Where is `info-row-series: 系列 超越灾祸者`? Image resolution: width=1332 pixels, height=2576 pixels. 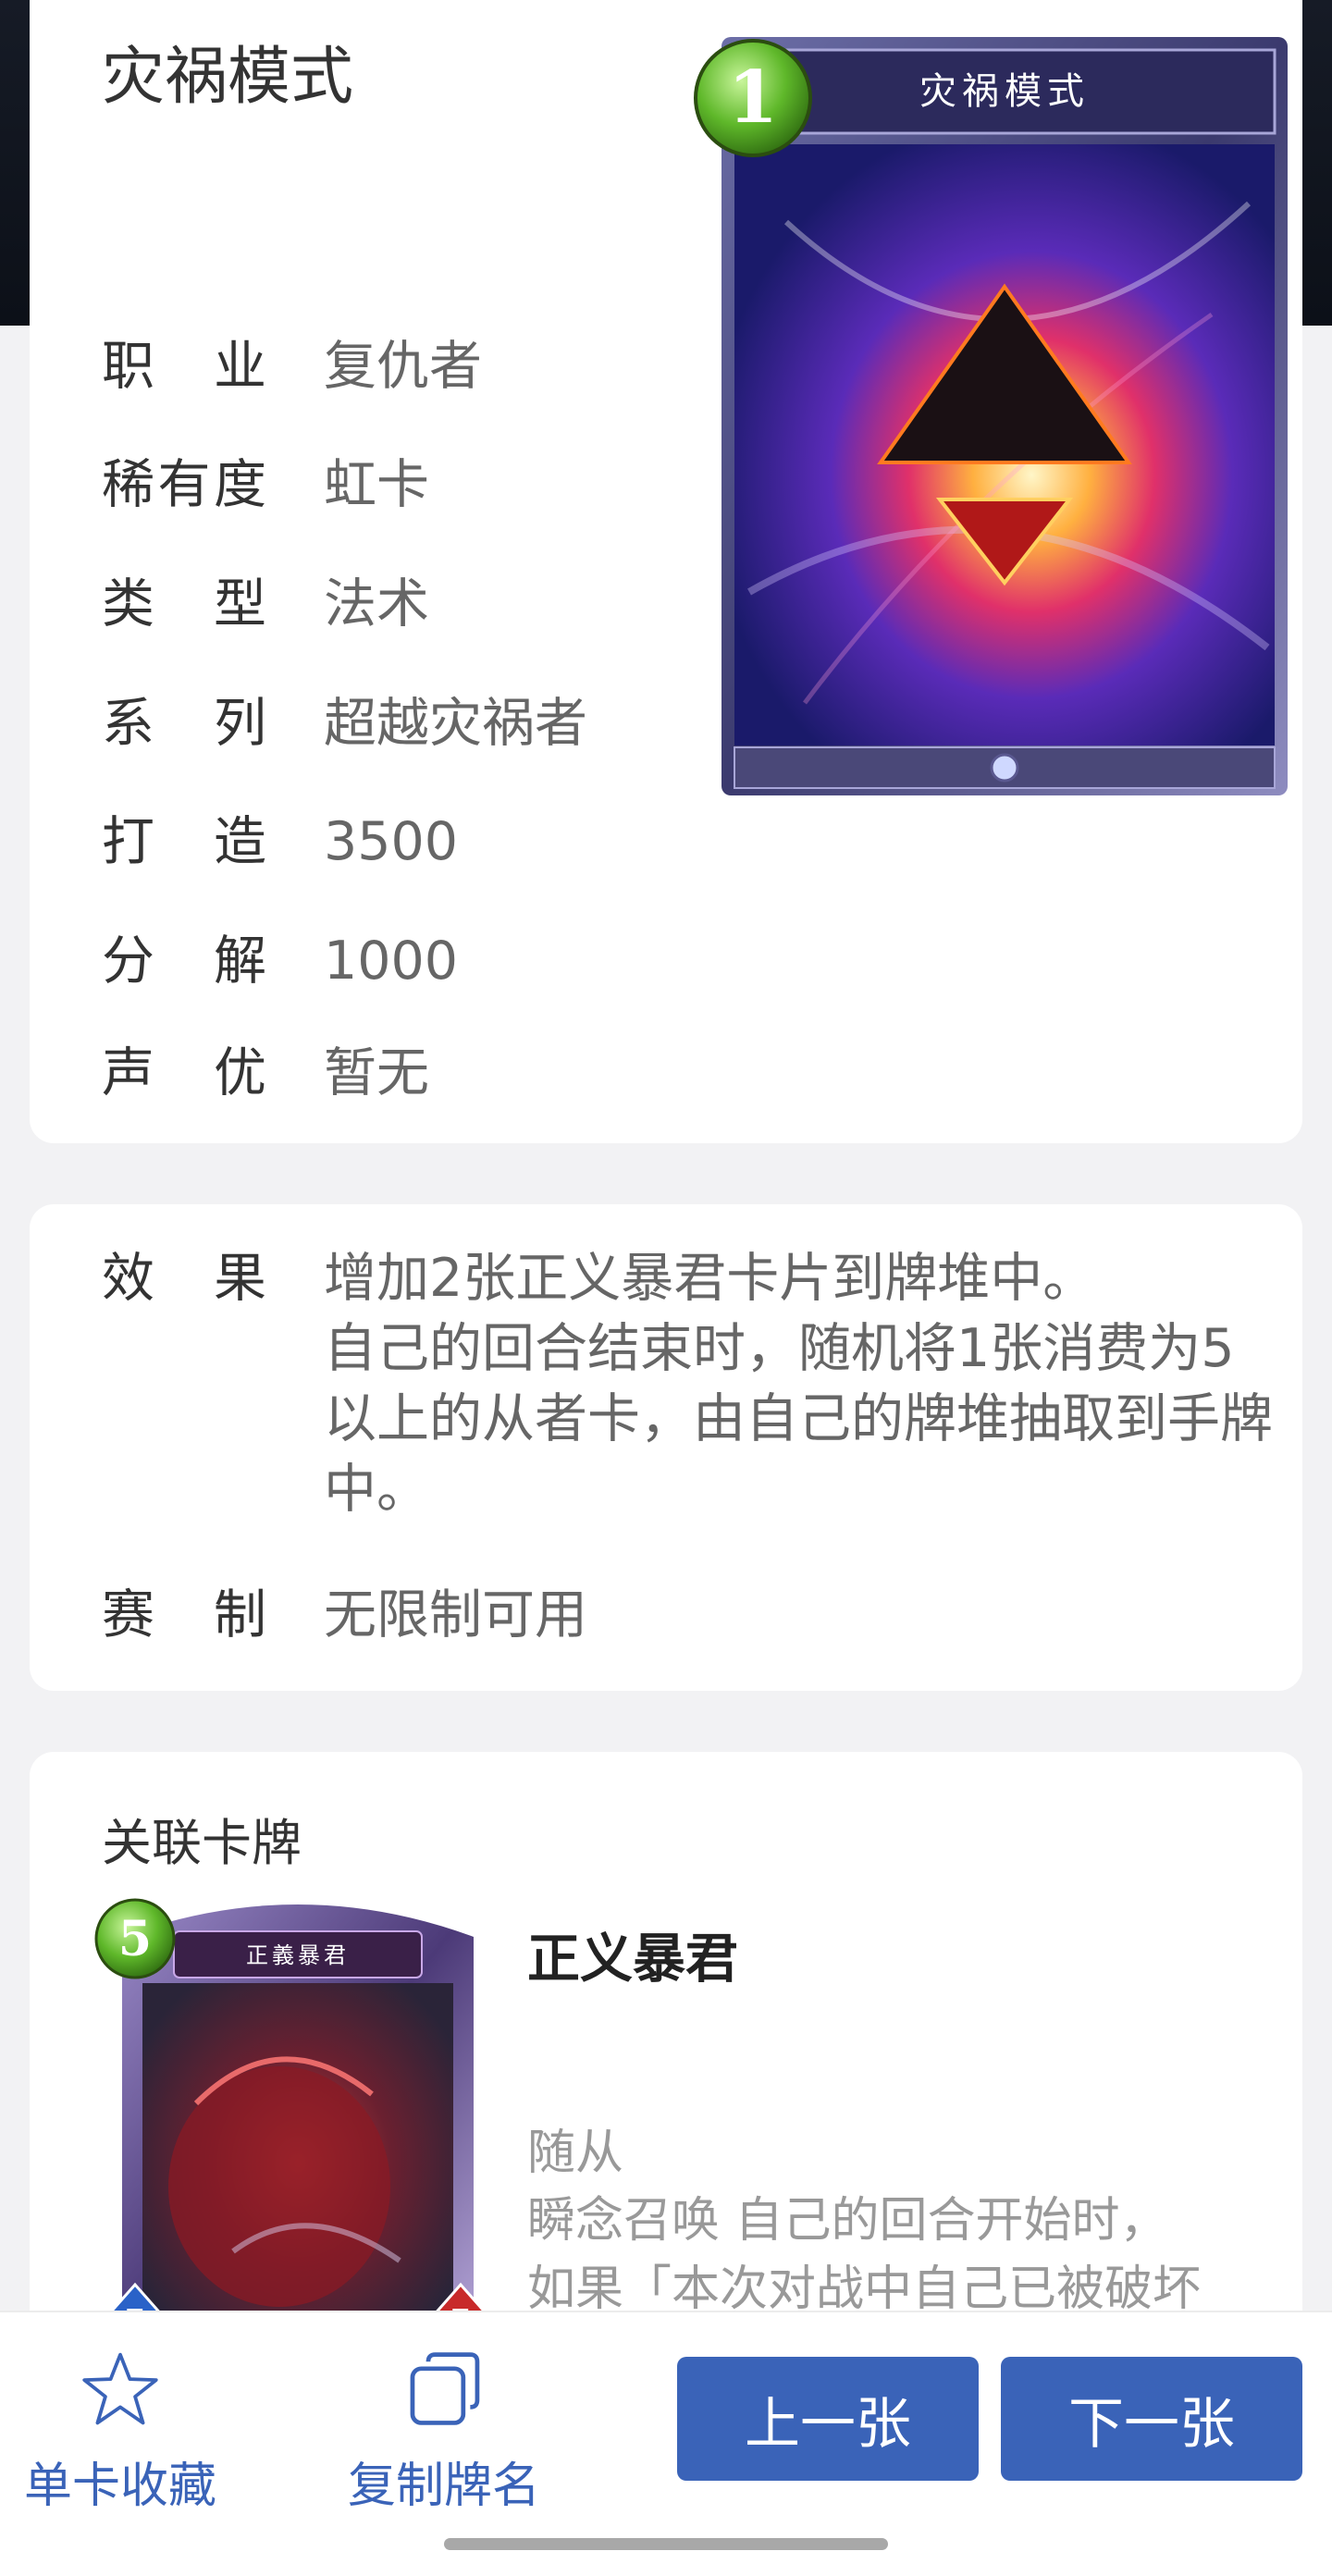 info-row-series: 系列 超越灾祸者 is located at coordinates (345, 723).